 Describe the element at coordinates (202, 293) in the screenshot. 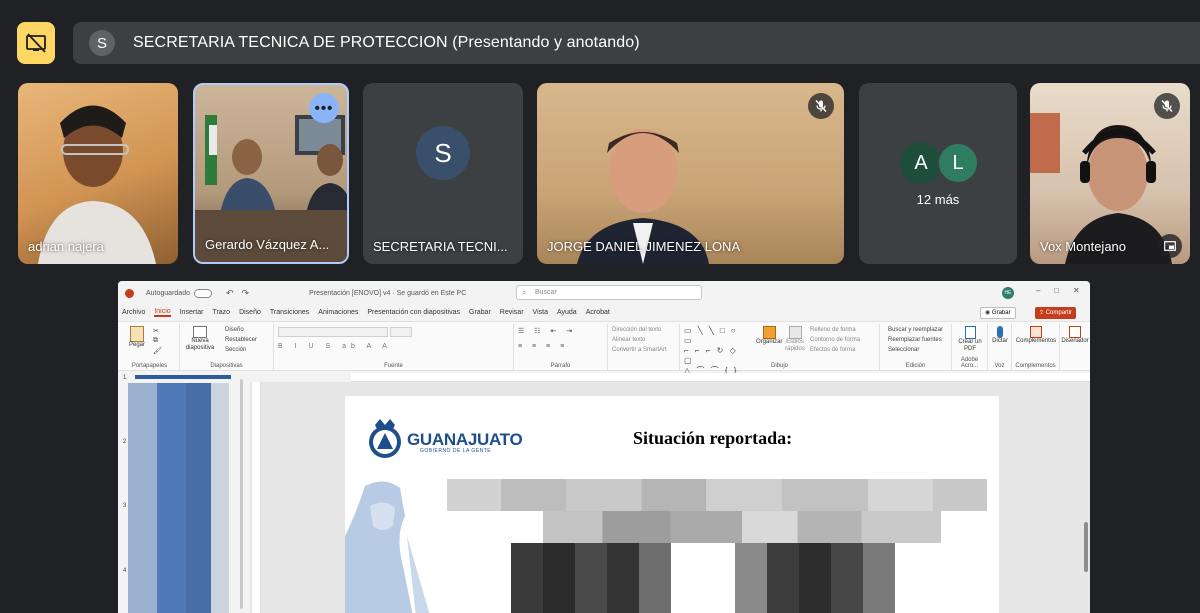

I see `autosave-toggle` at that location.